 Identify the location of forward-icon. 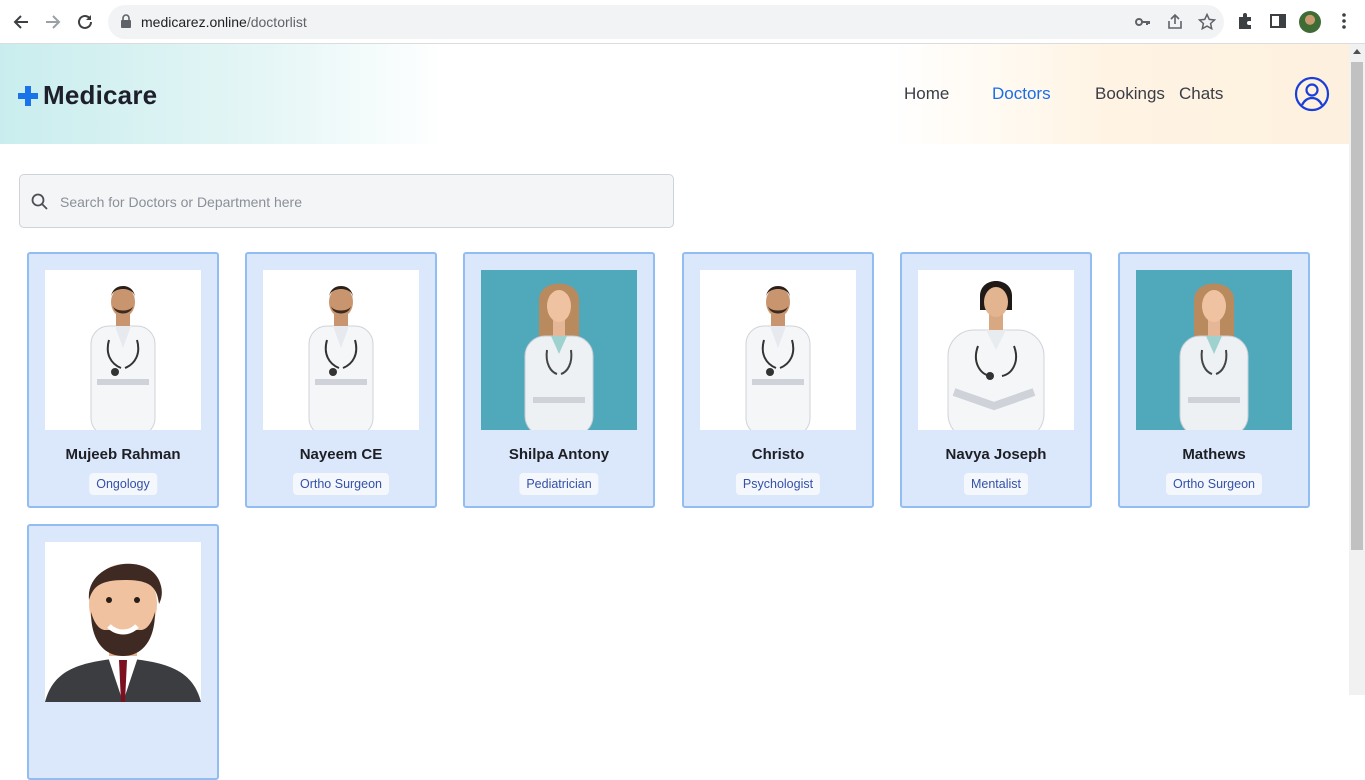
(53, 22).